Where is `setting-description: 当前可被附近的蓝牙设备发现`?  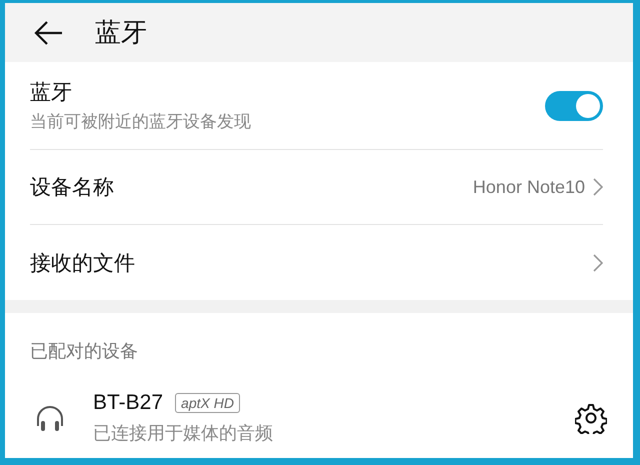 setting-description: 当前可被附近的蓝牙设备发现 is located at coordinates (141, 122).